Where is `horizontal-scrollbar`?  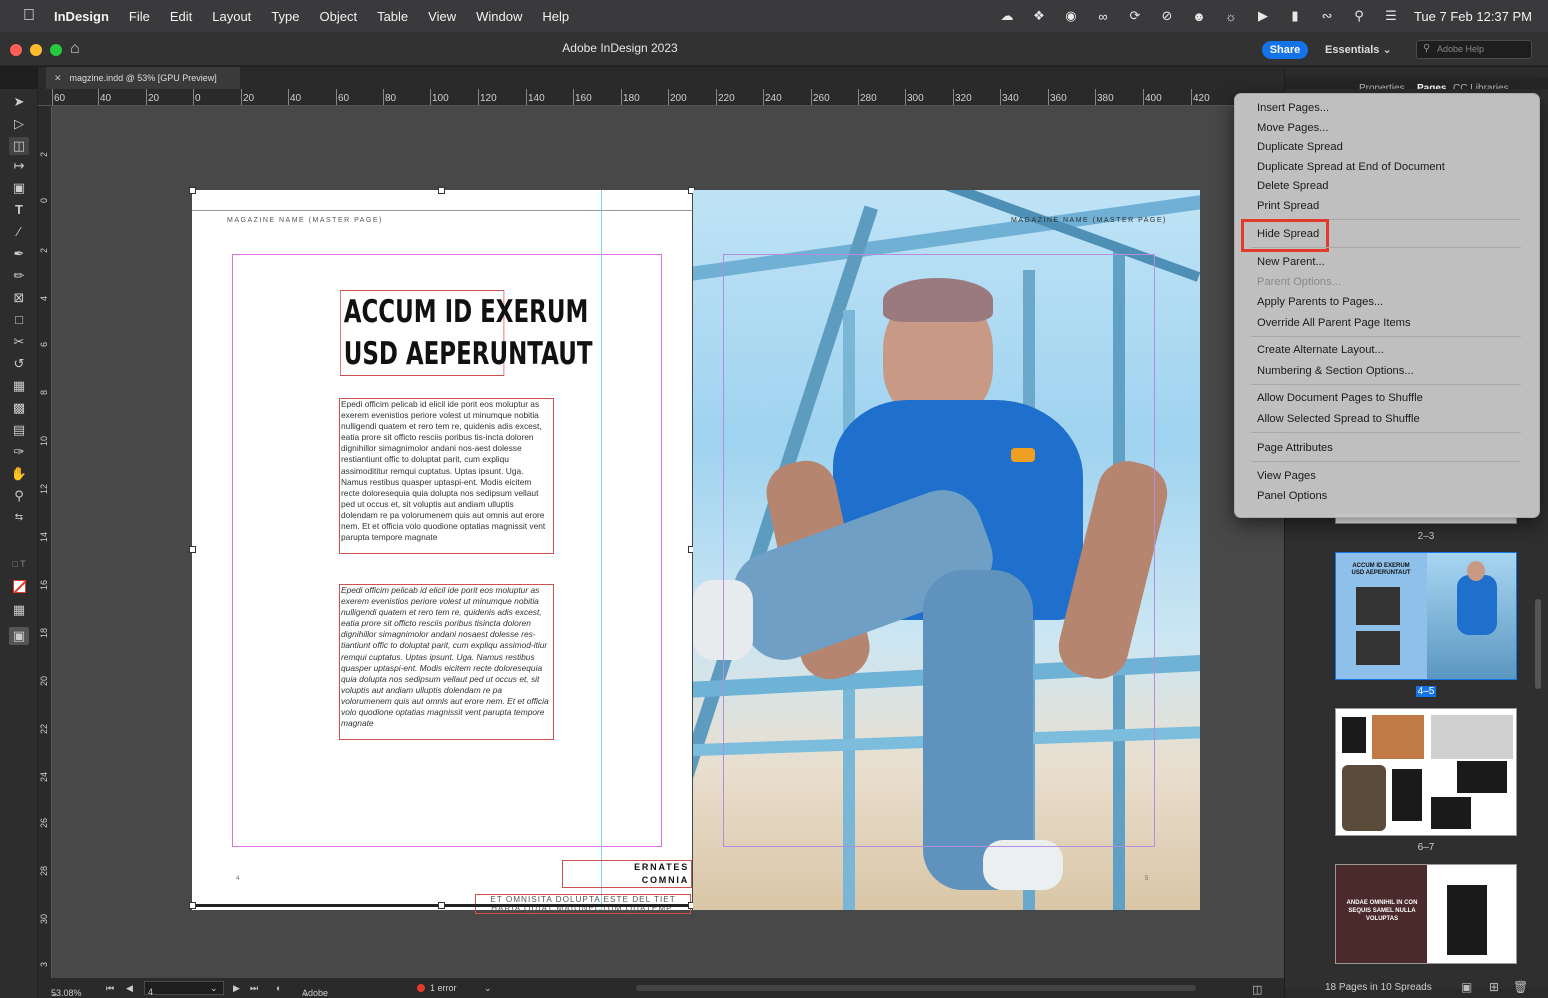
horizontal-scrollbar is located at coordinates (916, 988).